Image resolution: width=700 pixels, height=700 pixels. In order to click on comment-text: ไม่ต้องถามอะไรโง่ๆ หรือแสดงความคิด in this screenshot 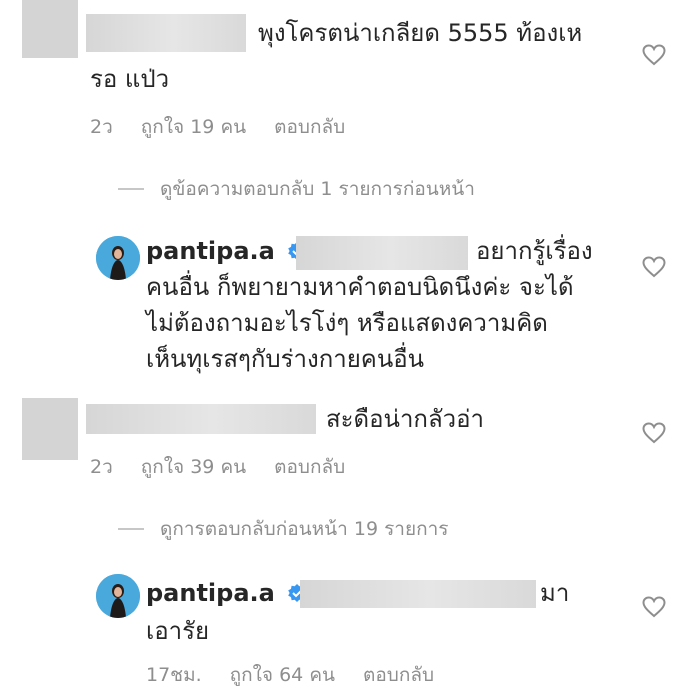, I will do `click(347, 323)`.